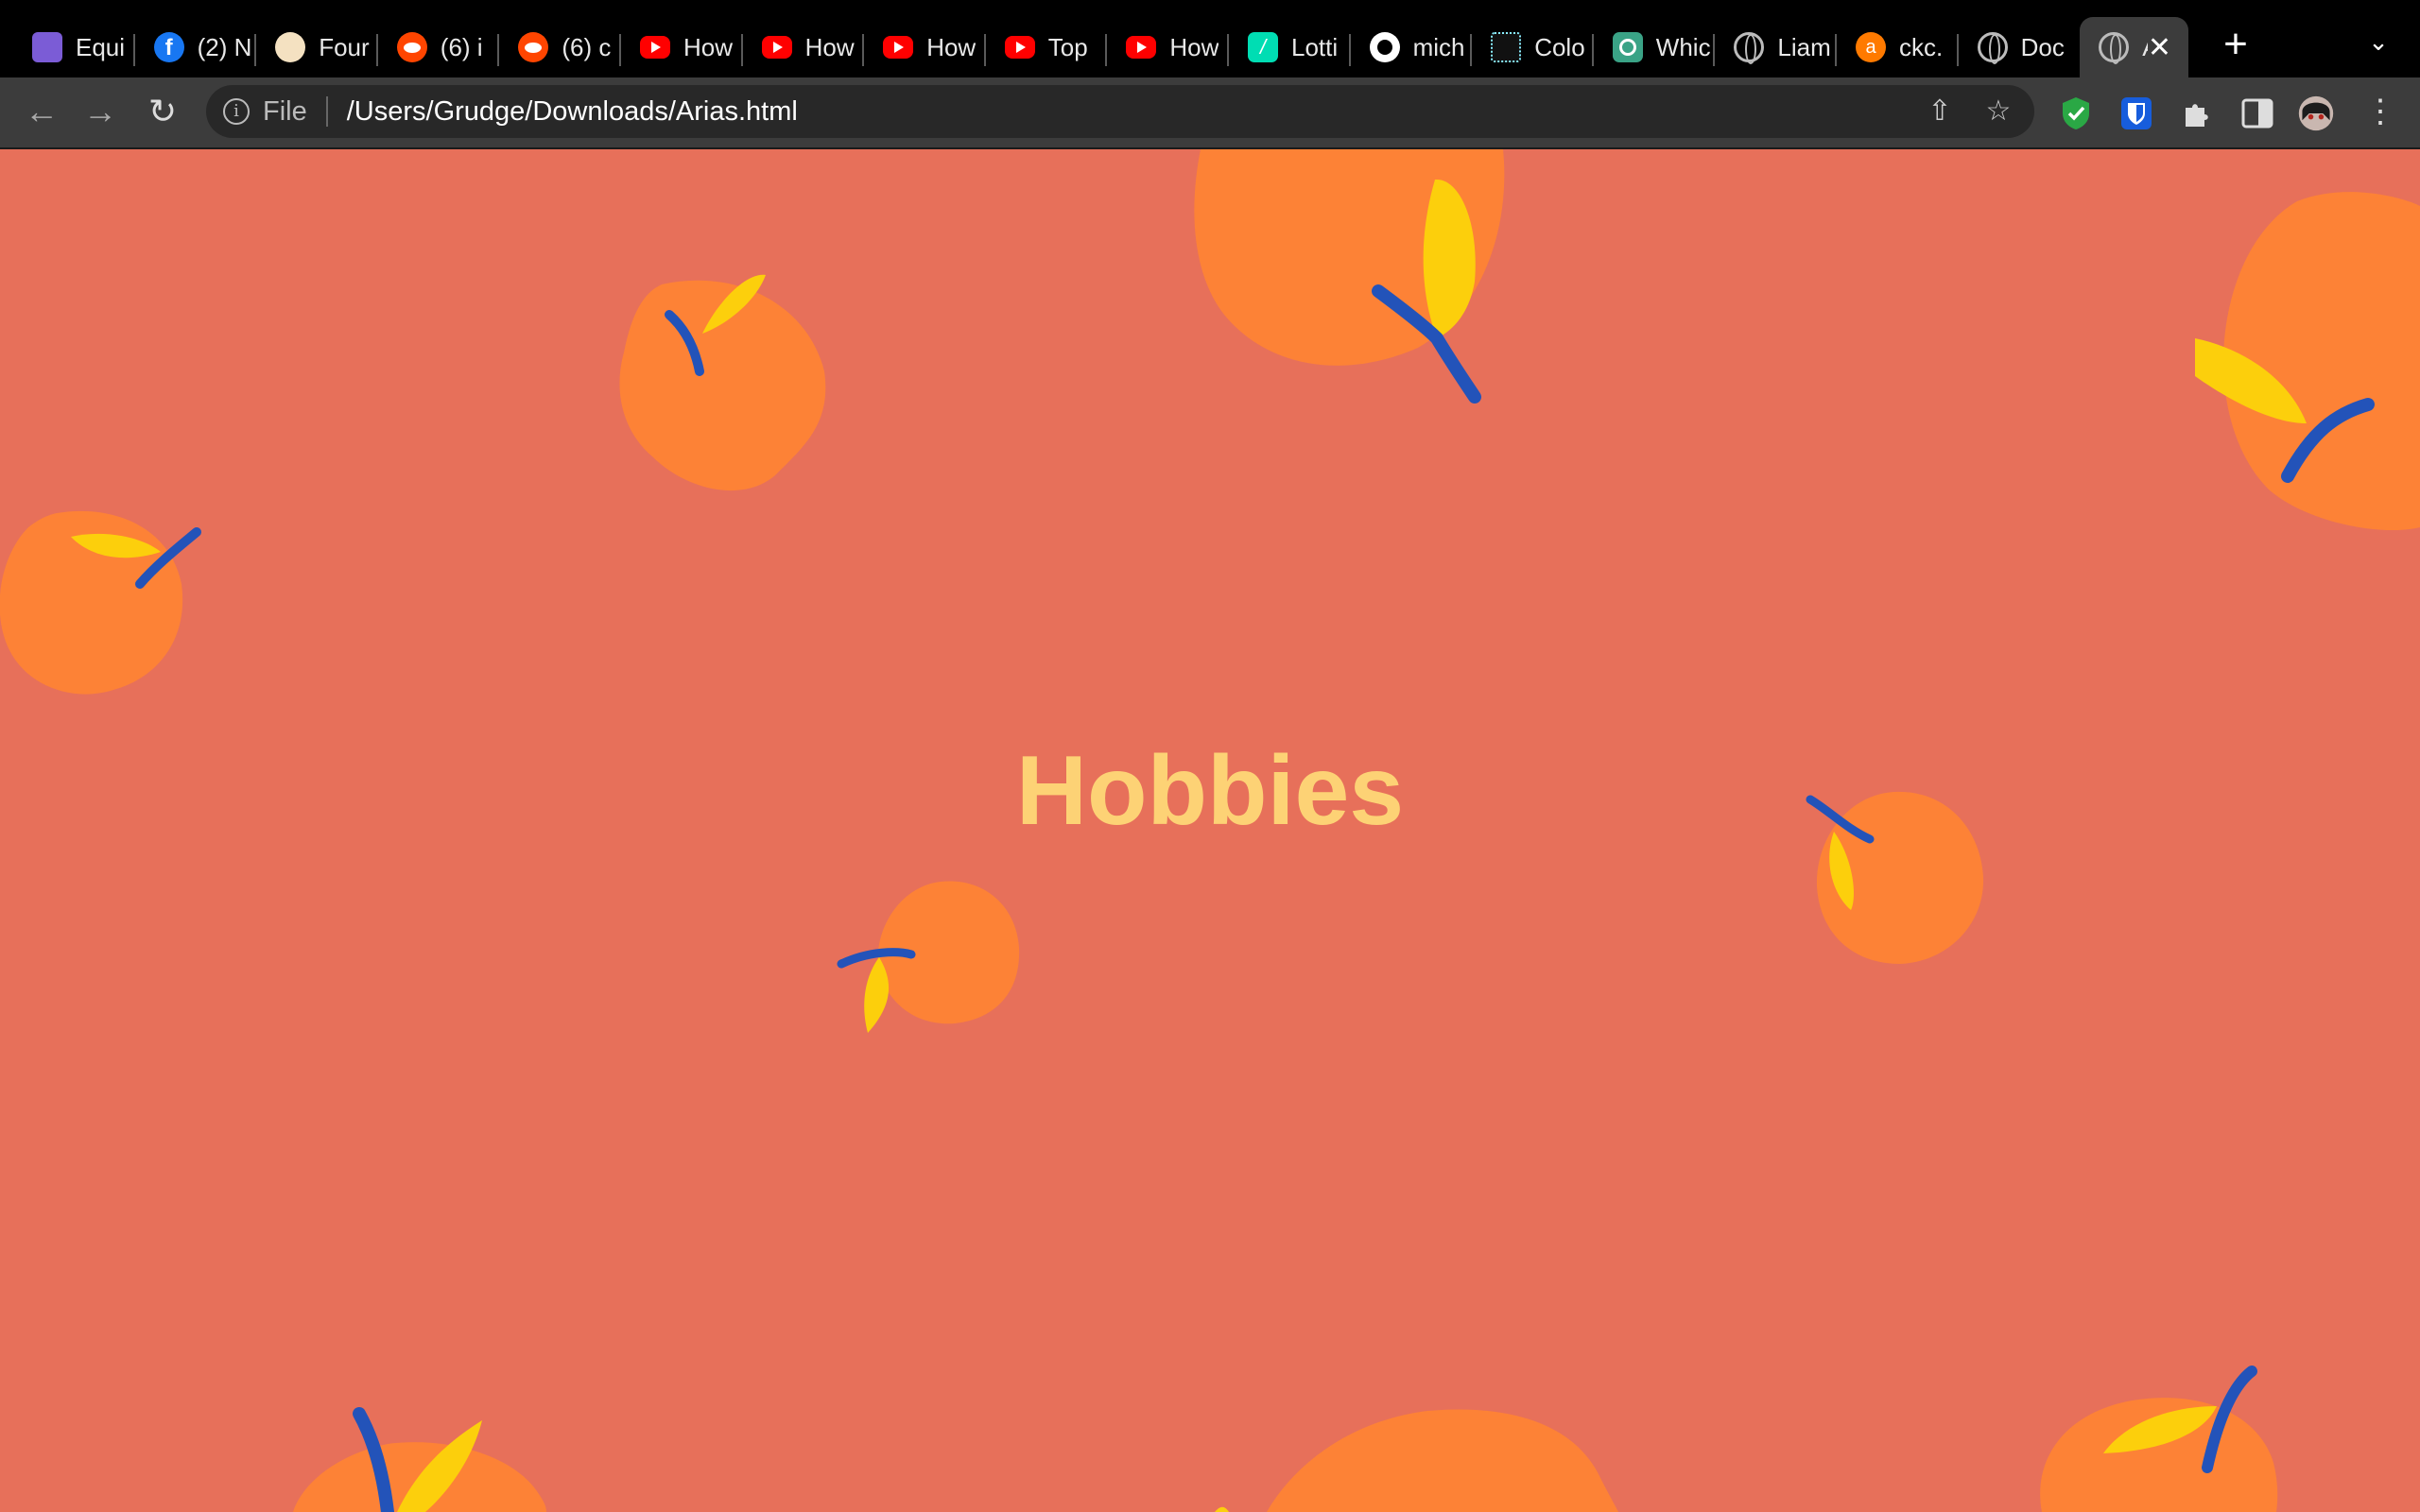 This screenshot has height=1512, width=2420. What do you see at coordinates (74, 47) in the screenshot?
I see `browser-tab: Equi` at bounding box center [74, 47].